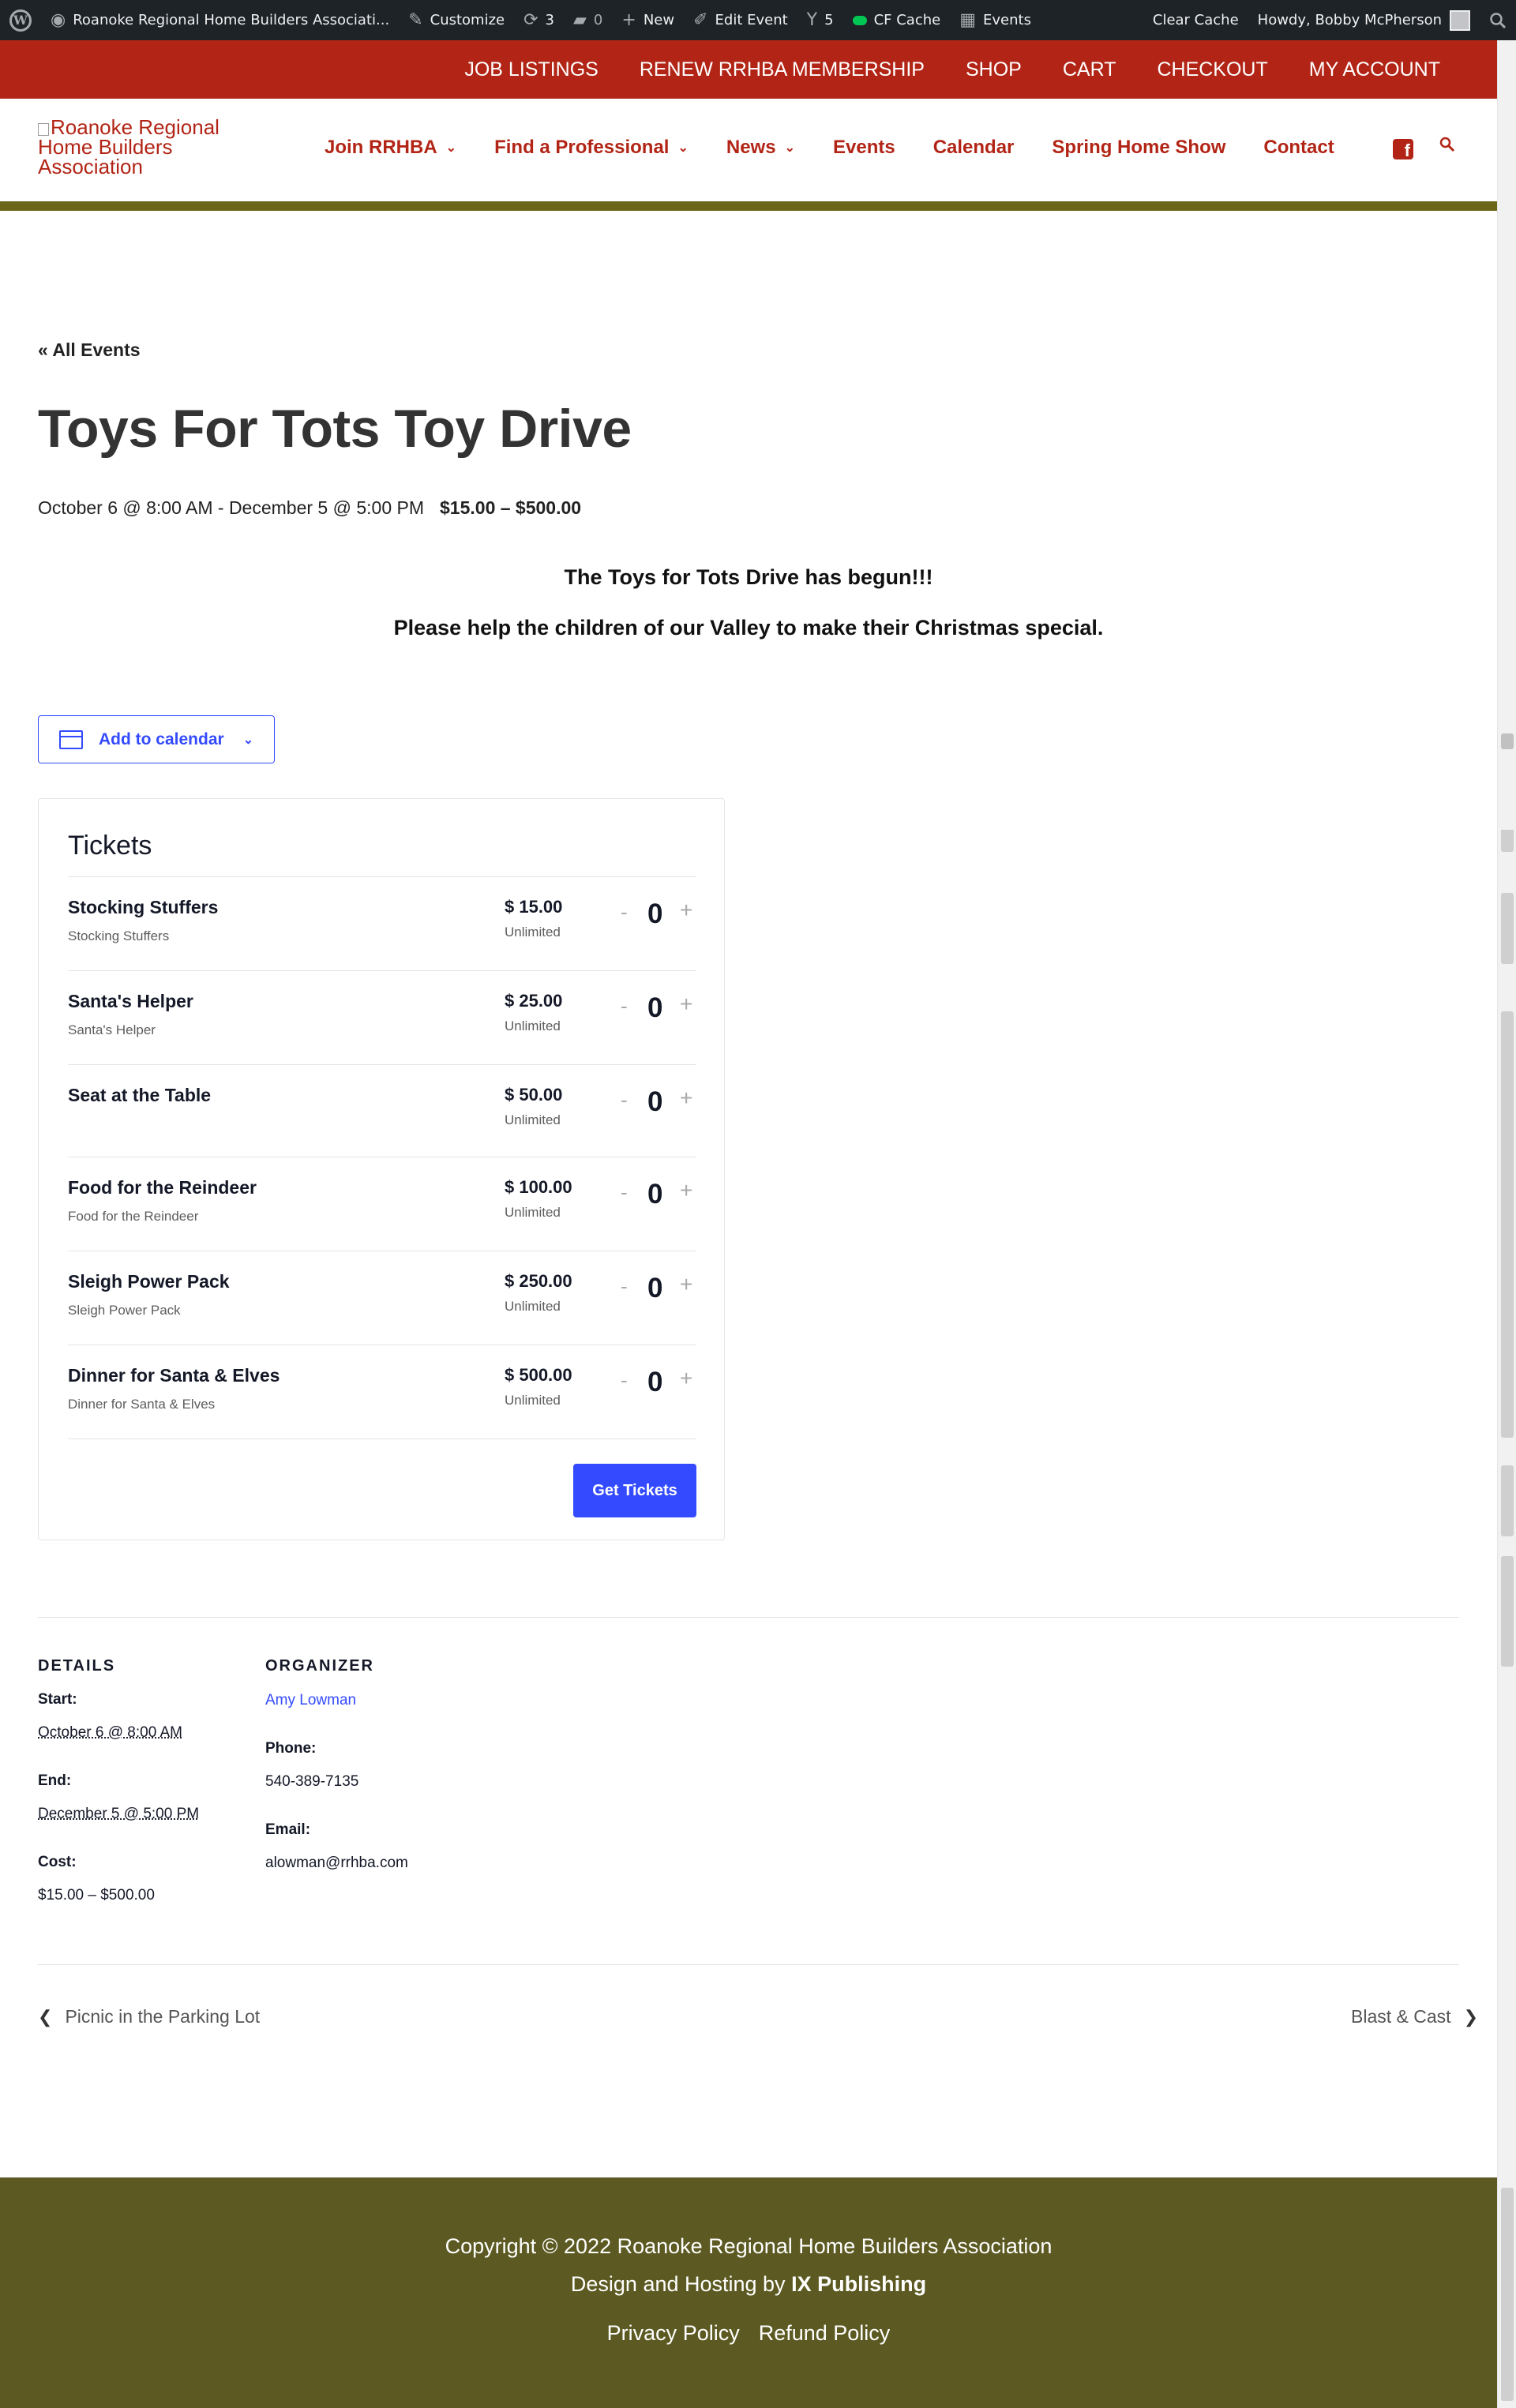 The image size is (1516, 2408). I want to click on updates-link: ⟳ 3, so click(539, 20).